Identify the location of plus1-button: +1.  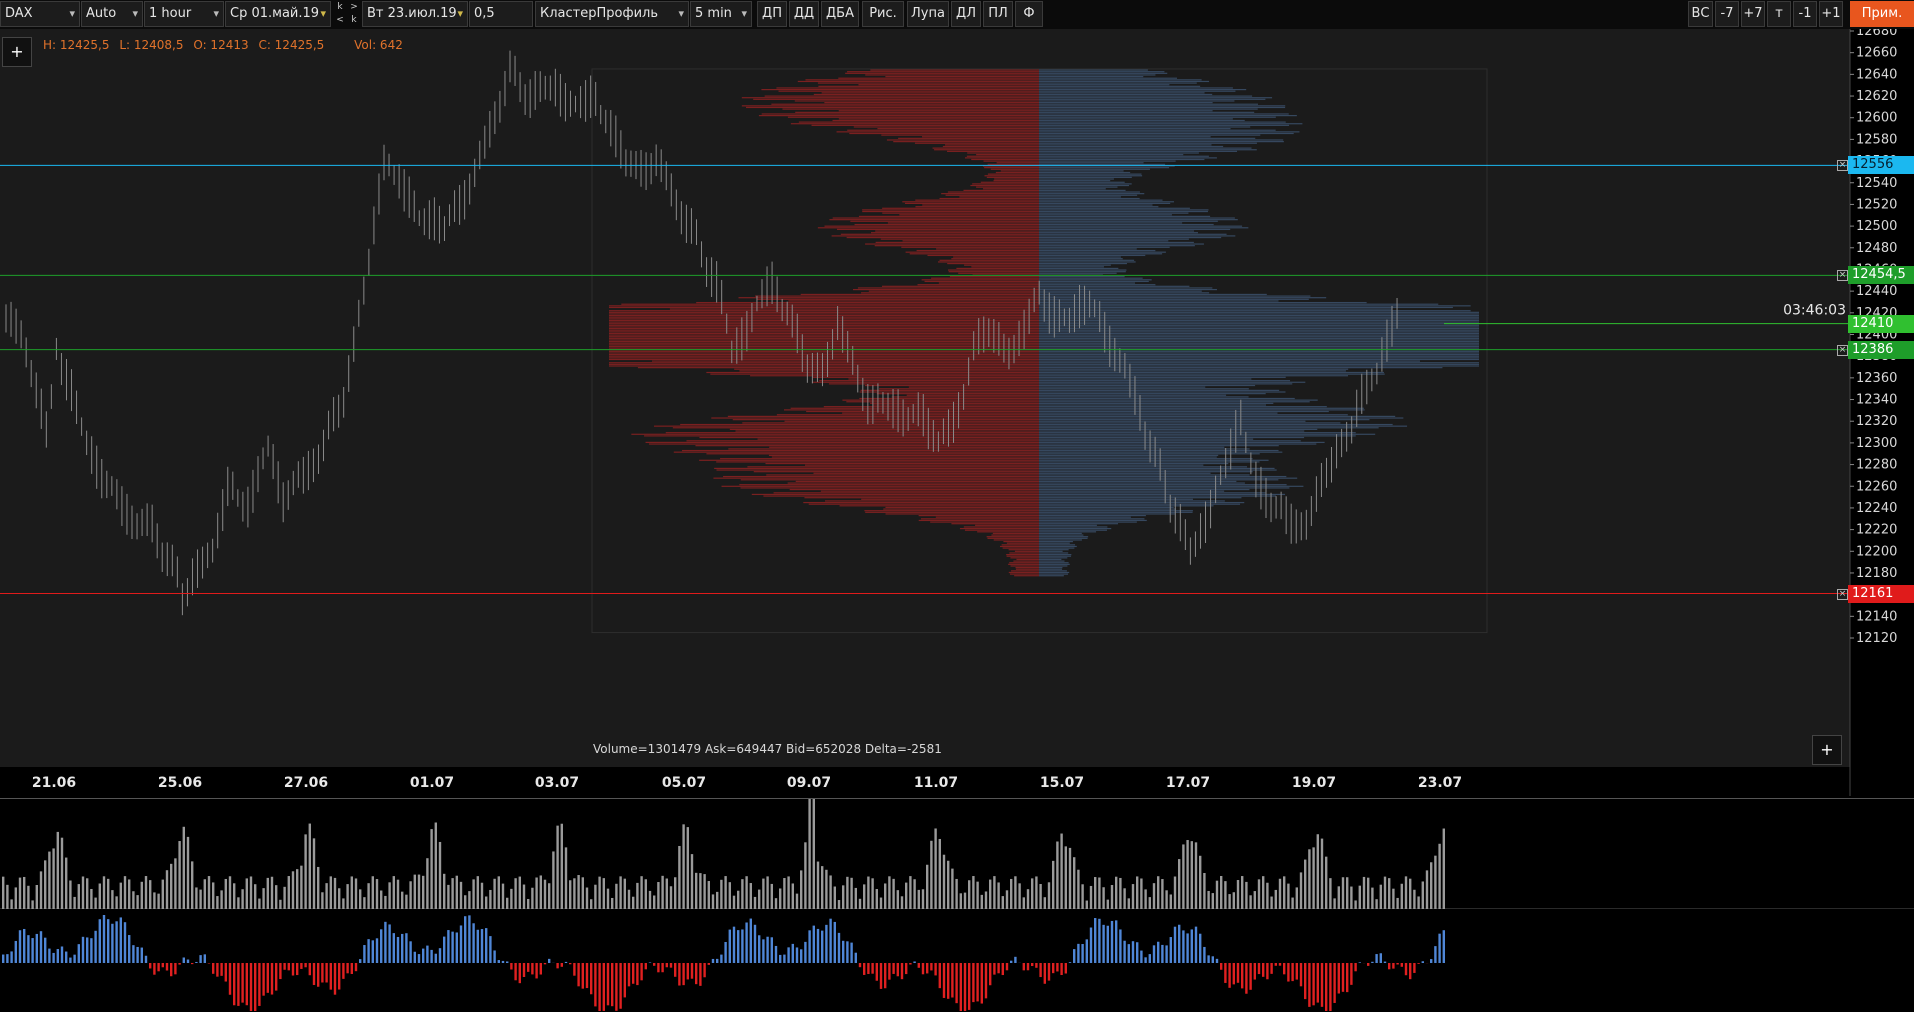
(1831, 14).